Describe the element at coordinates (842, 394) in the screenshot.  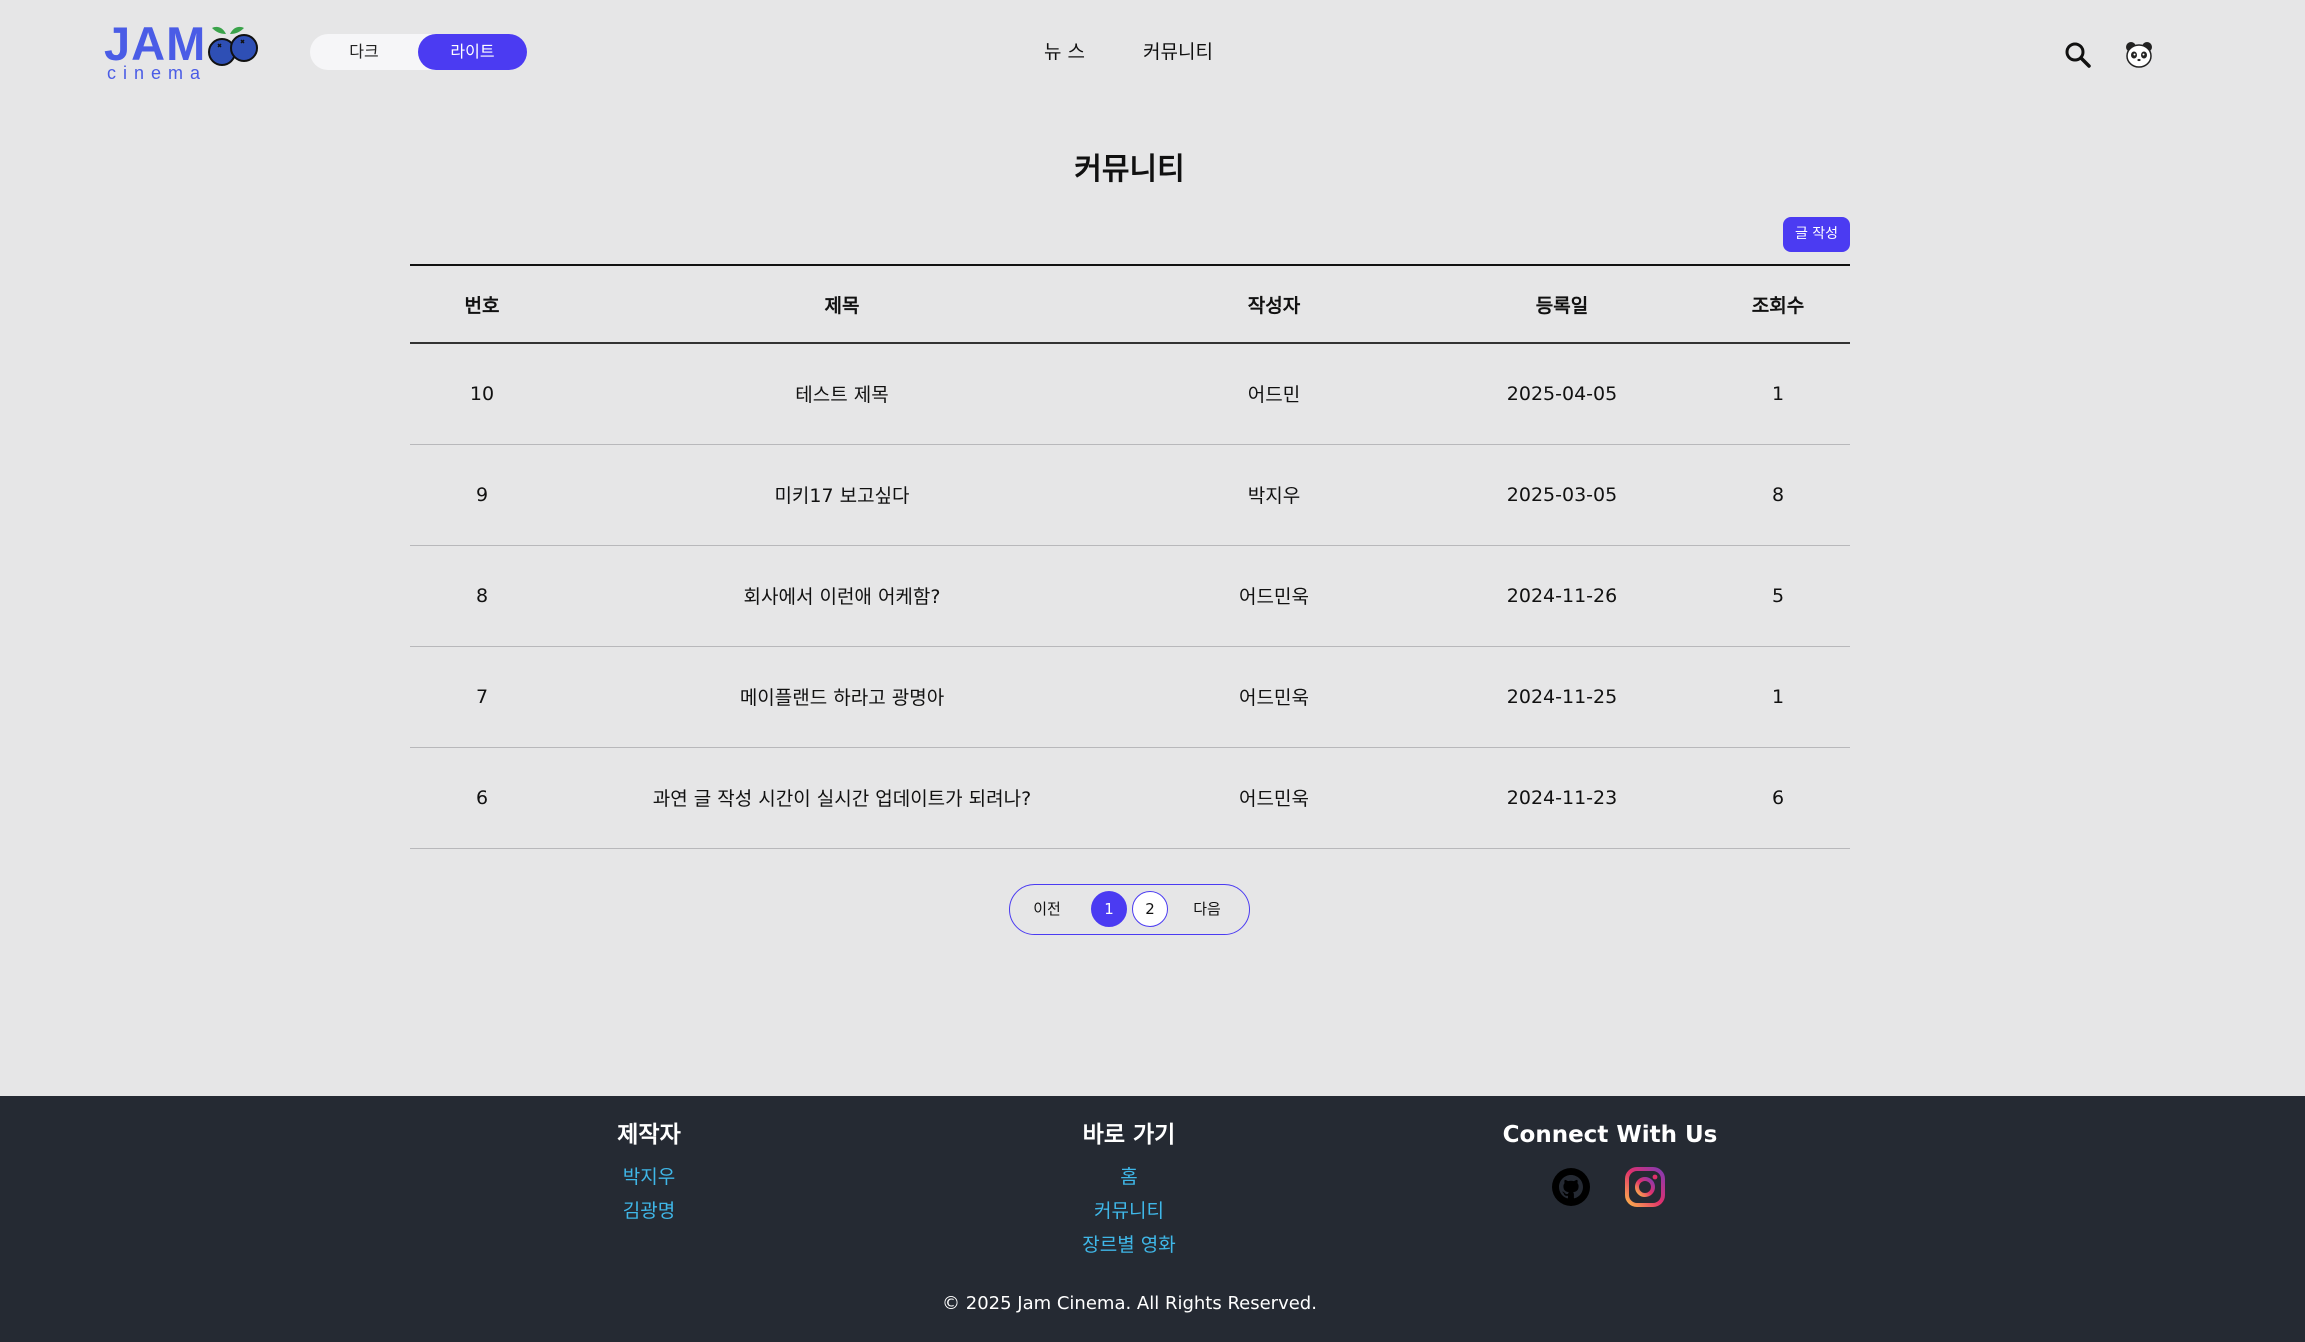
I see `post-title: 테스트 제목` at that location.